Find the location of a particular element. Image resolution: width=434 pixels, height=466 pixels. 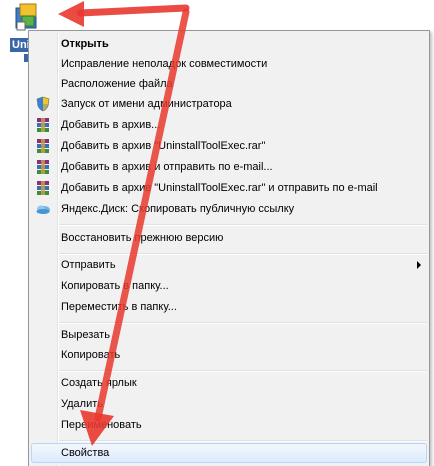

menu-item-label: Добавить в архив "UninstallToolExec.rar" is located at coordinates (163, 146).